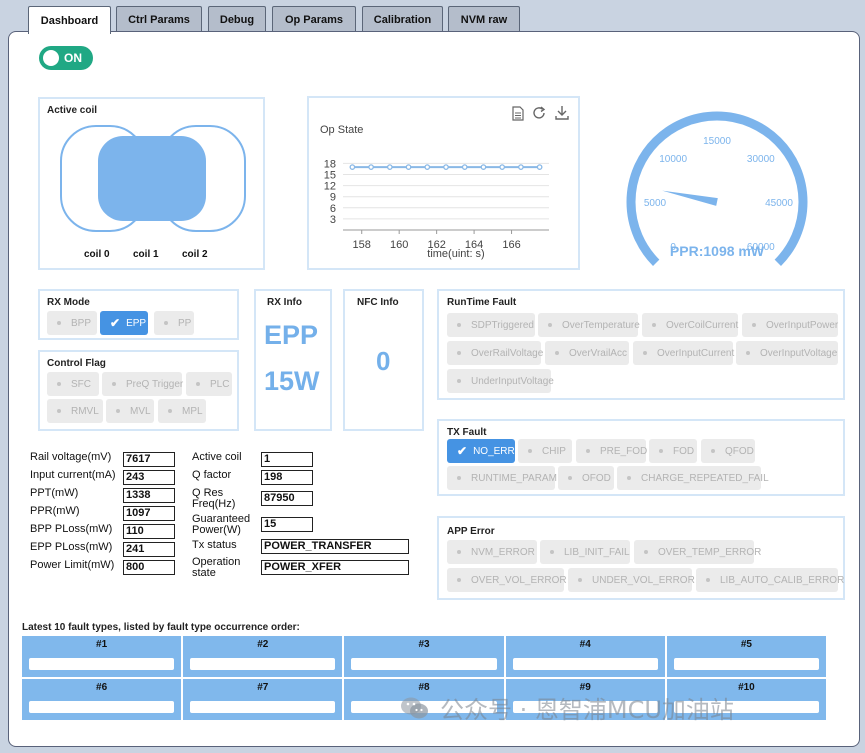 This screenshot has width=865, height=753. Describe the element at coordinates (287, 498) in the screenshot. I see `q-res-freq-field: 87950` at that location.